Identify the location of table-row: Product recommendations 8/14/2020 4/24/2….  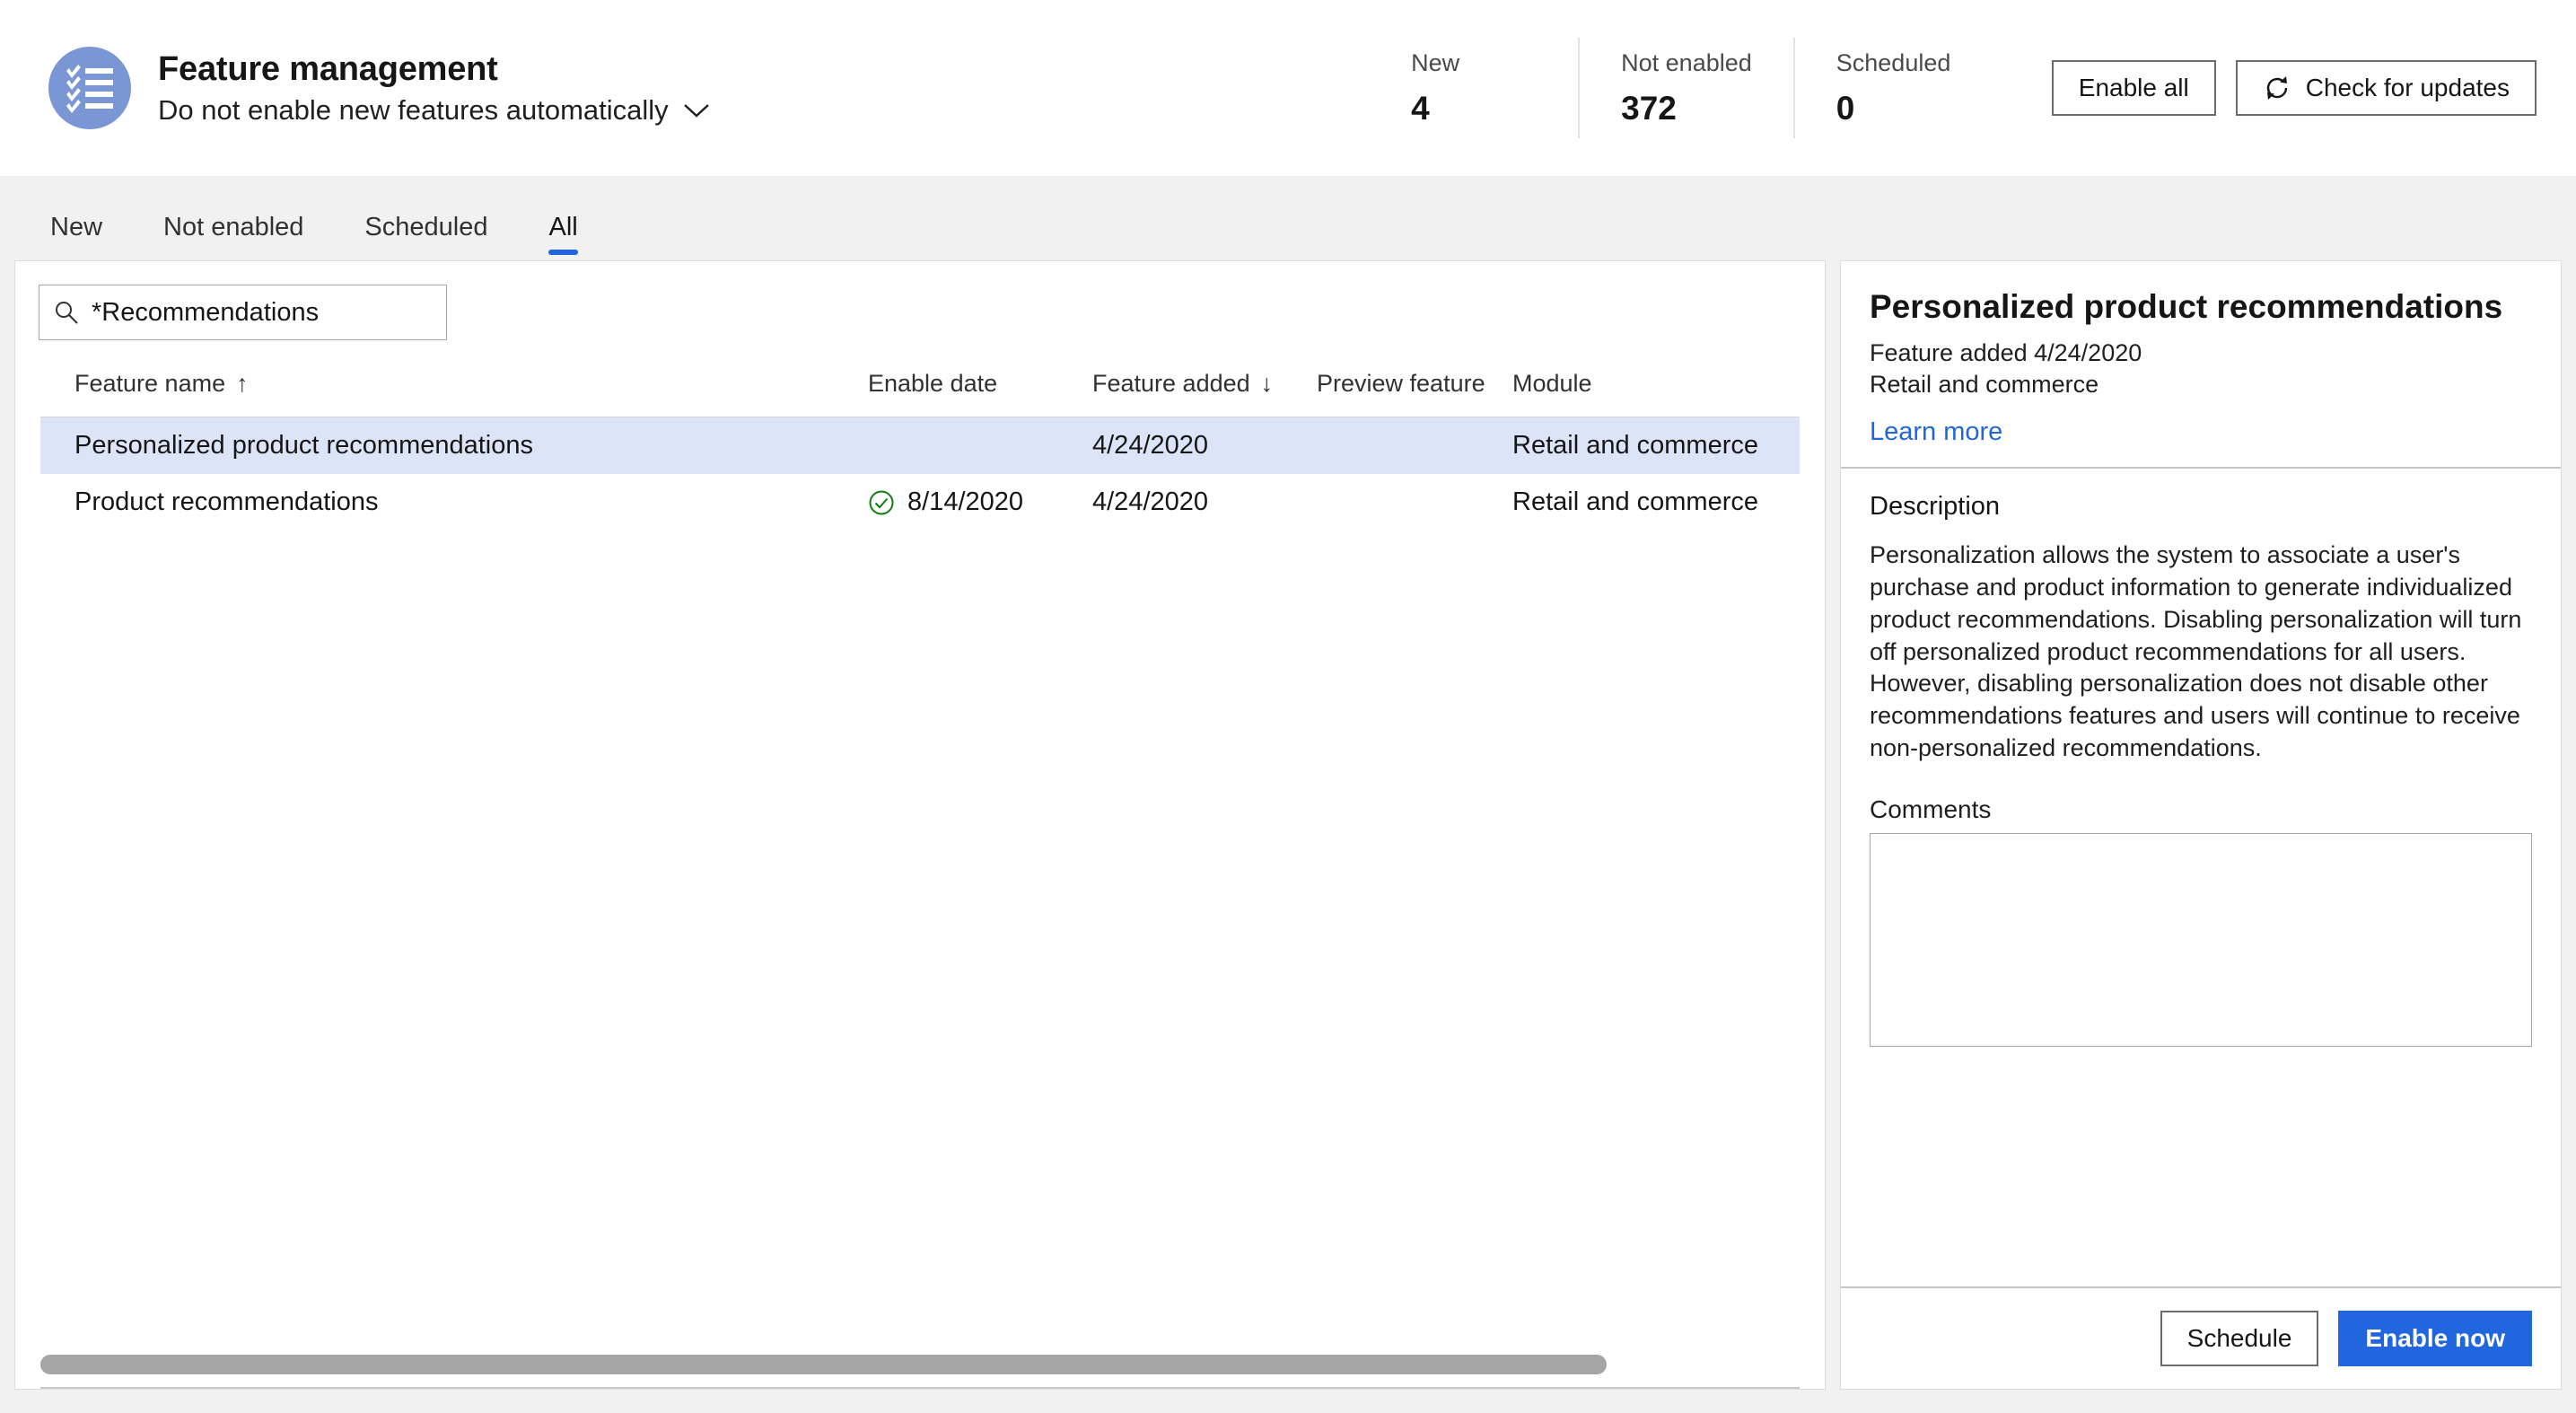
(920, 502).